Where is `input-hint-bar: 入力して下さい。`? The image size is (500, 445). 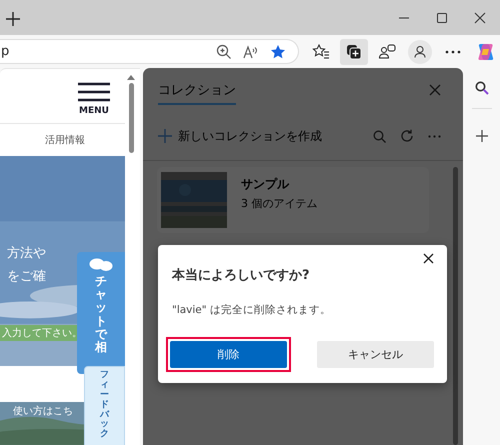 input-hint-bar: 入力して下さい。 is located at coordinates (39, 332).